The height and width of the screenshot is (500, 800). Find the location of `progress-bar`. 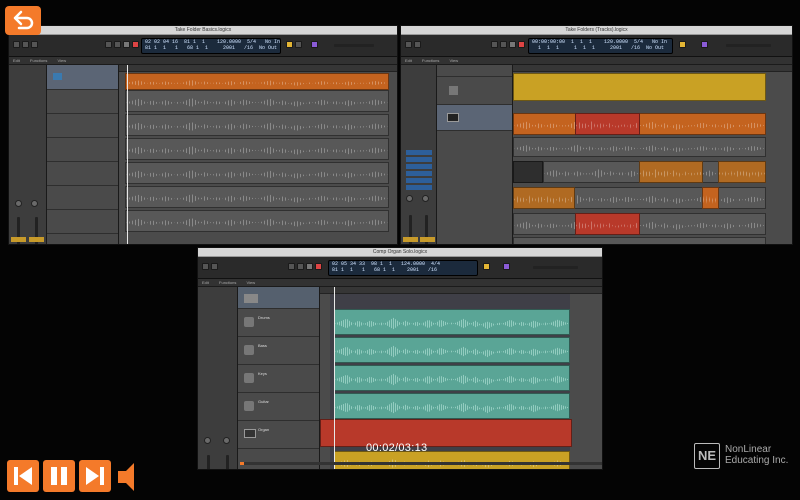

progress-bar is located at coordinates (421, 463).